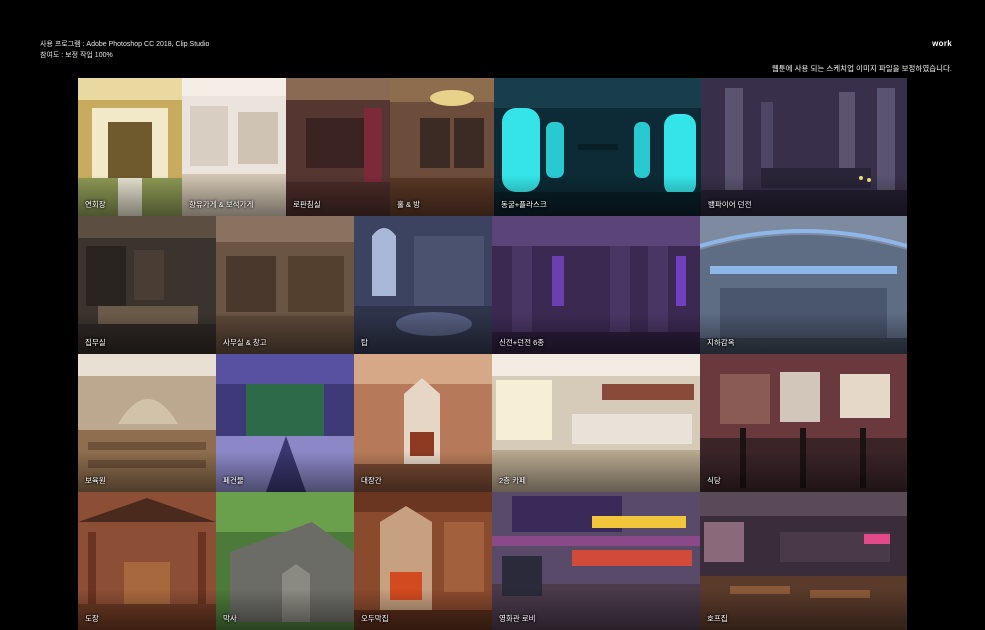 The width and height of the screenshot is (985, 630). I want to click on tile-label: 식당, so click(714, 480).